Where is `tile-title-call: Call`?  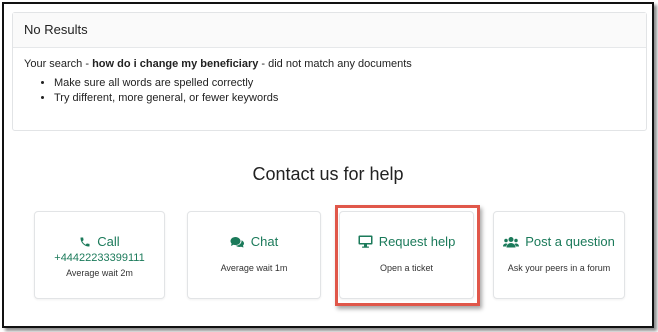
tile-title-call: Call is located at coordinates (99, 241).